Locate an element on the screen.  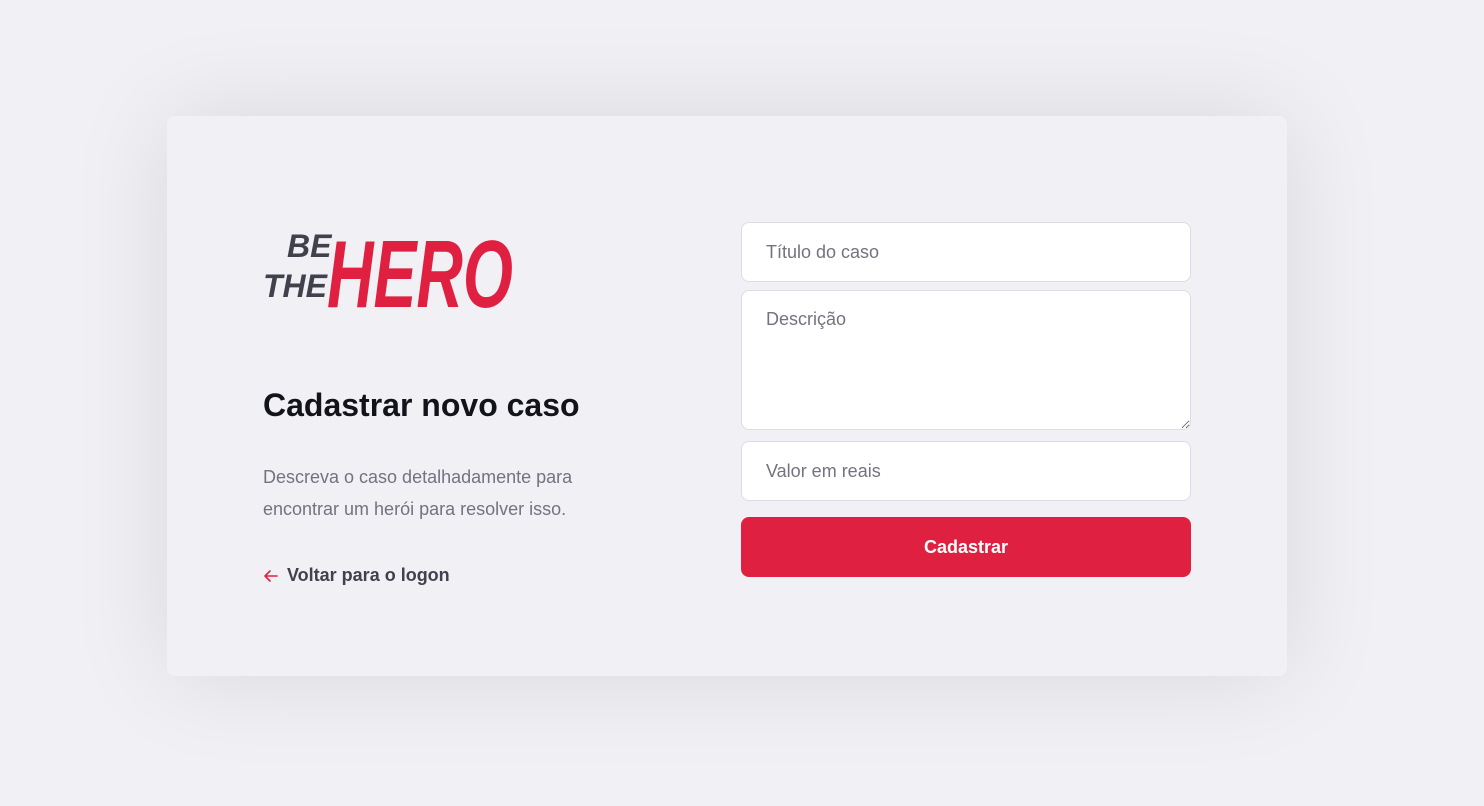
page-title: Cadastrar novo caso is located at coordinates (421, 405).